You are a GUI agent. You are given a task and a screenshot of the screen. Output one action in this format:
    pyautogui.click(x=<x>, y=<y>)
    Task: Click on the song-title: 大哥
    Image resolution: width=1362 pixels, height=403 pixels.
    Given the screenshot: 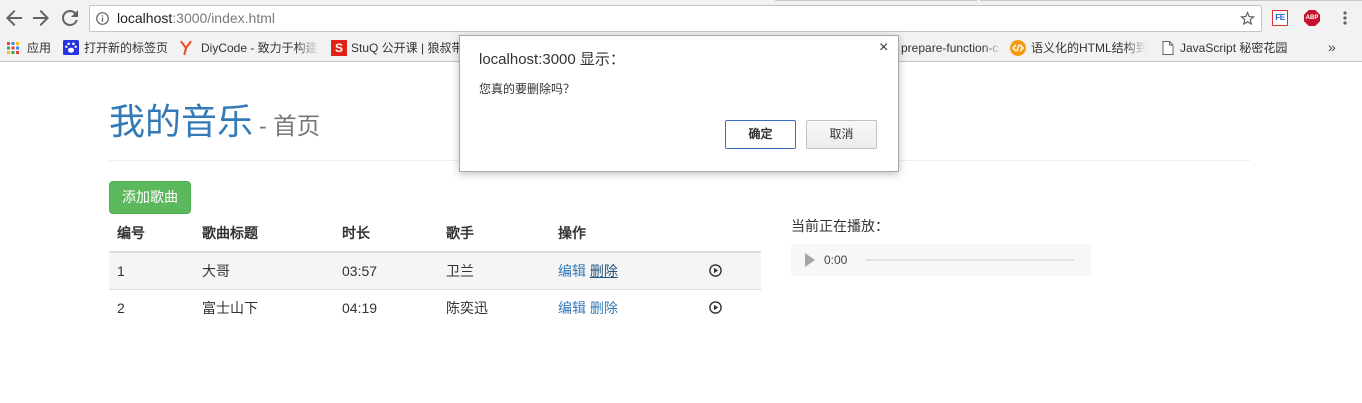 What is the action you would take?
    pyautogui.click(x=264, y=270)
    